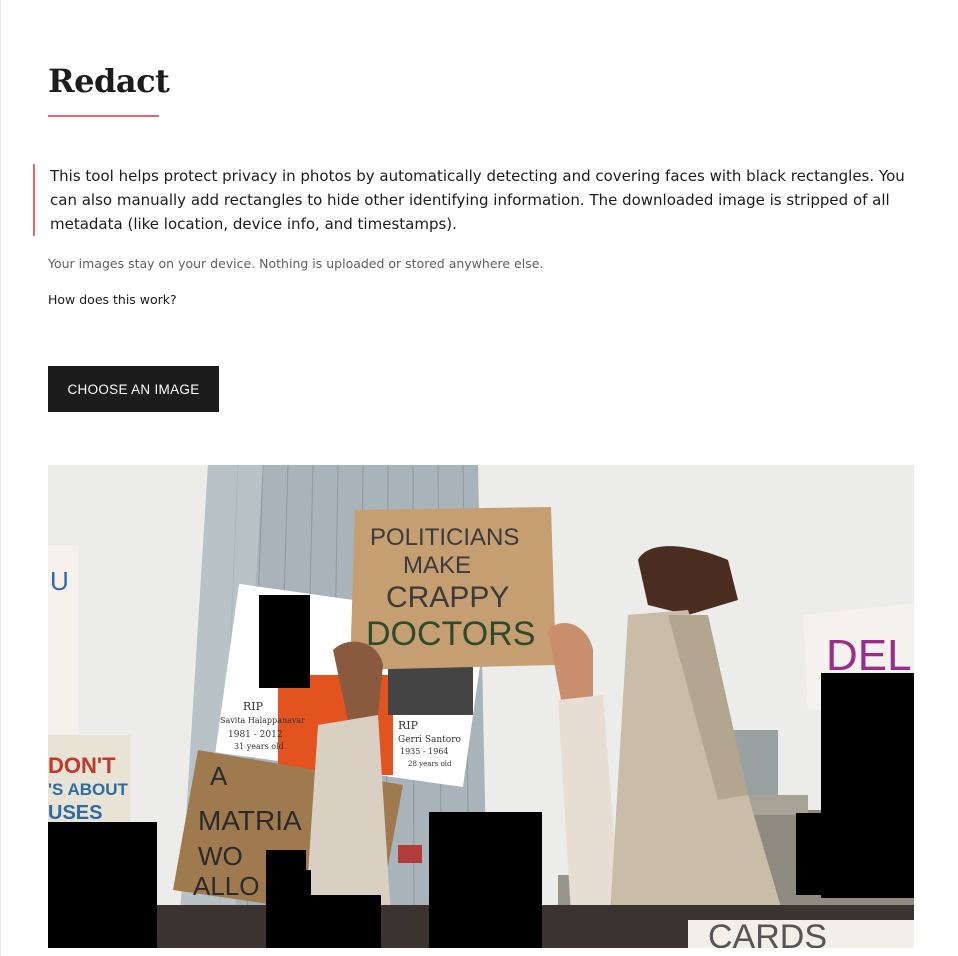 This screenshot has width=958, height=956. What do you see at coordinates (429, 740) in the screenshot?
I see `memorial-right-name: Gerri Santoro` at bounding box center [429, 740].